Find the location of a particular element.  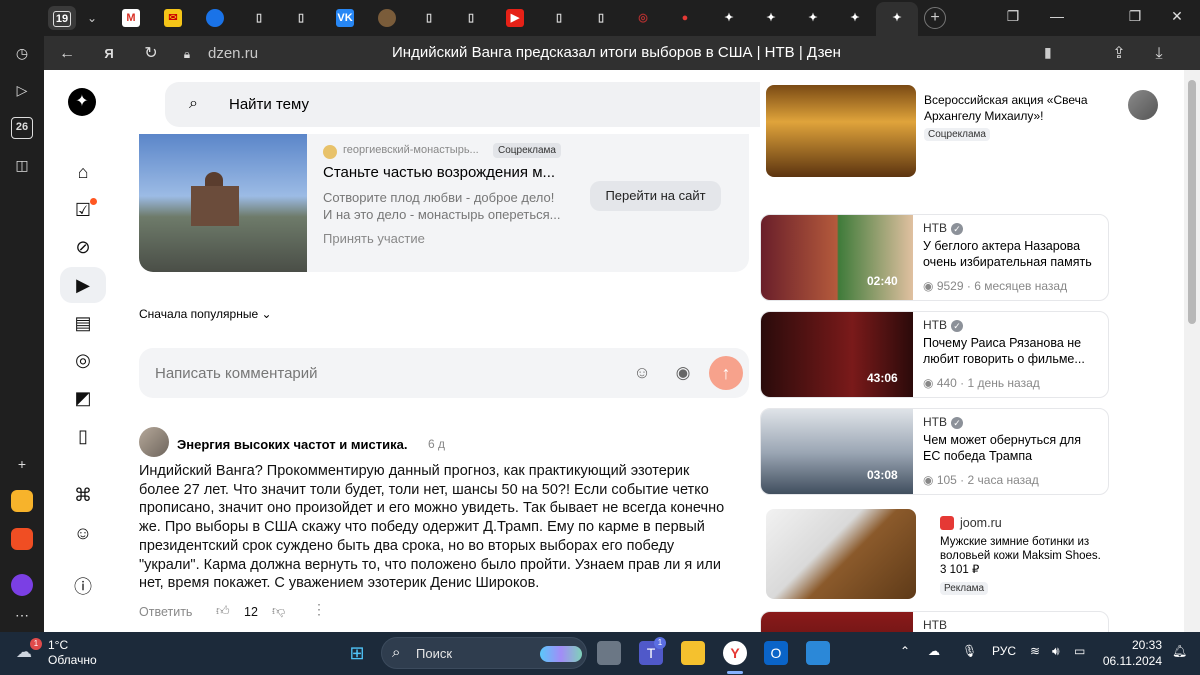

comment-avatar is located at coordinates (154, 442).